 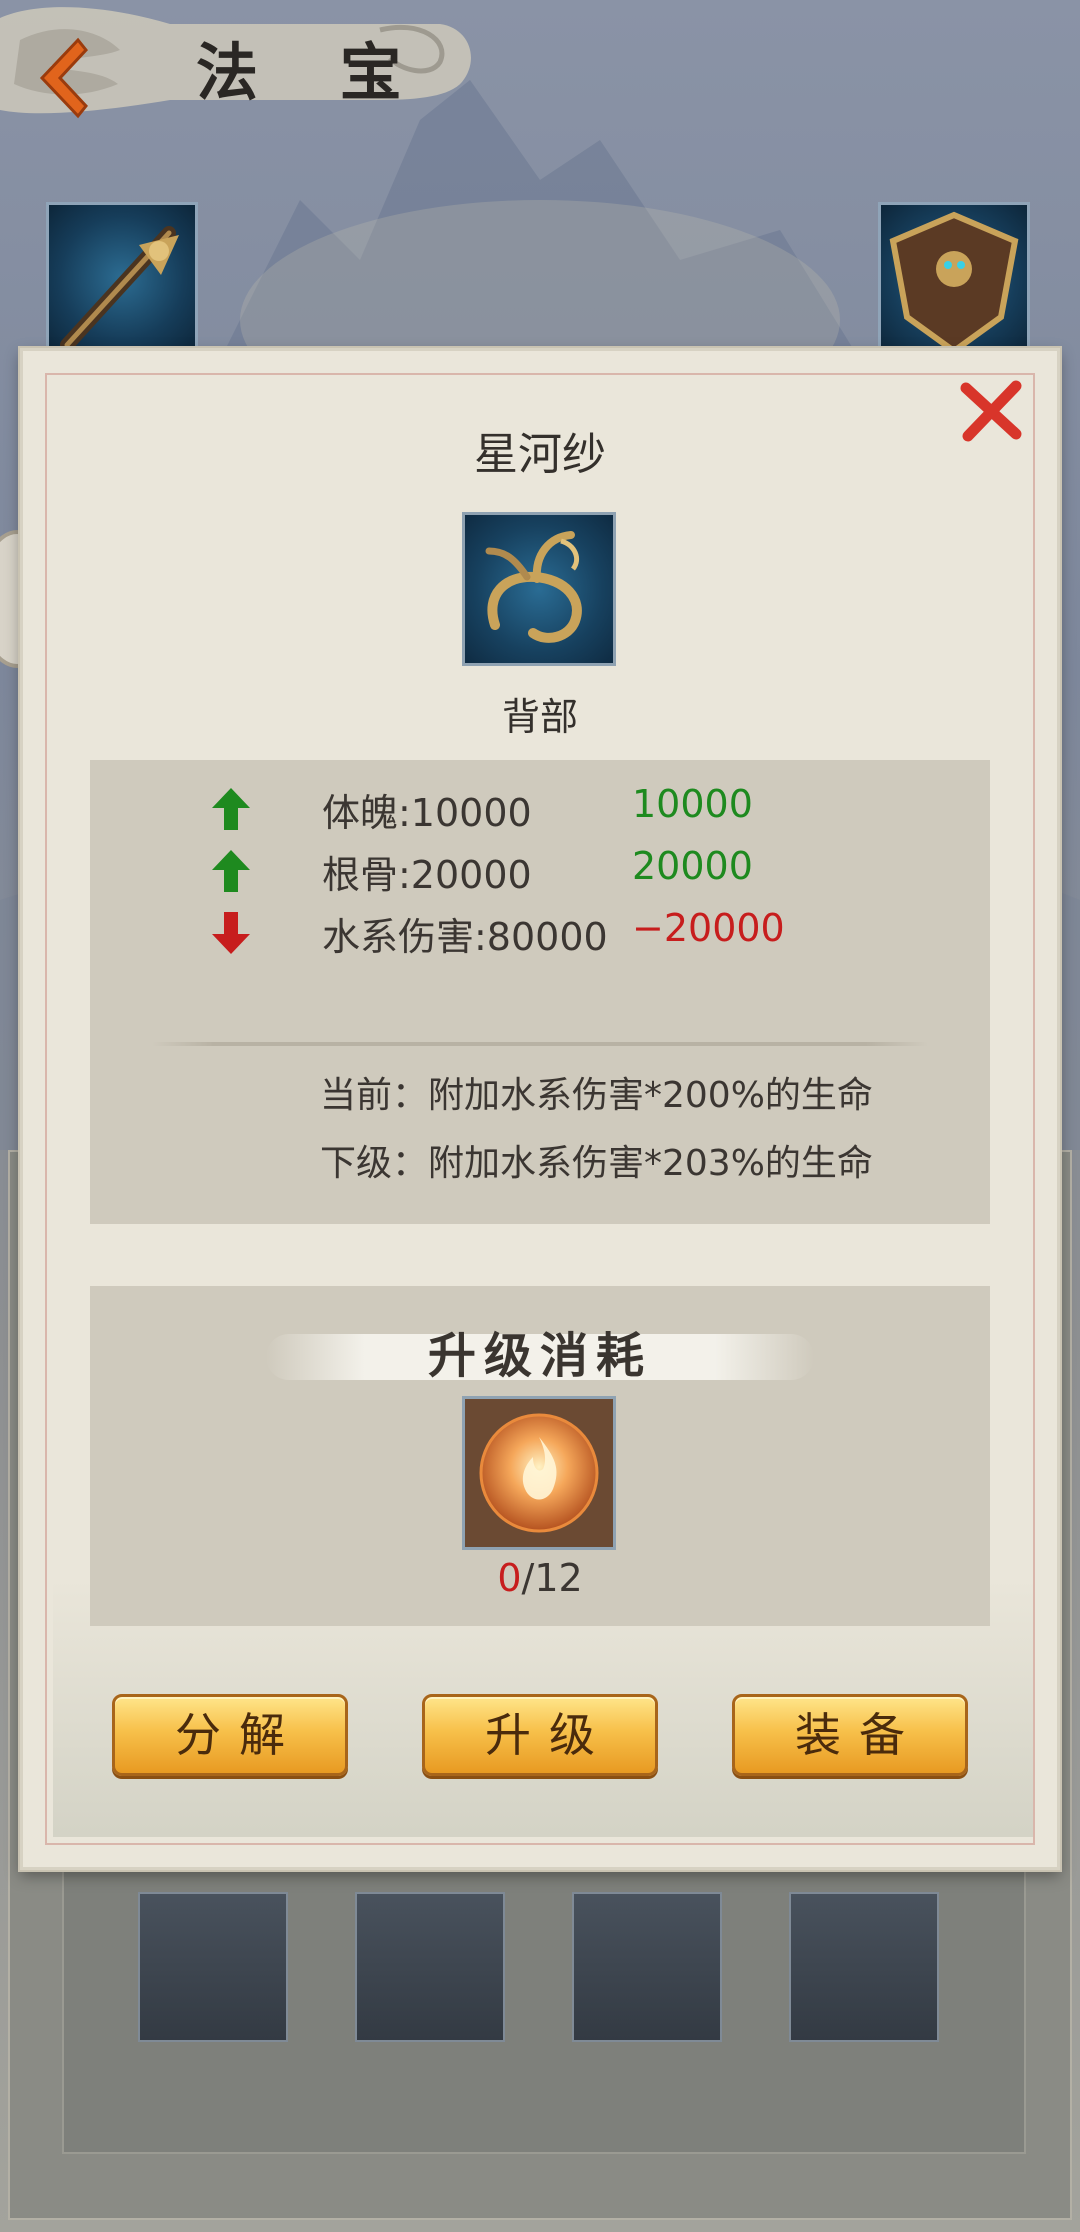 What do you see at coordinates (465, 937) in the screenshot?
I see `stat-label: 水系伤害:80000` at bounding box center [465, 937].